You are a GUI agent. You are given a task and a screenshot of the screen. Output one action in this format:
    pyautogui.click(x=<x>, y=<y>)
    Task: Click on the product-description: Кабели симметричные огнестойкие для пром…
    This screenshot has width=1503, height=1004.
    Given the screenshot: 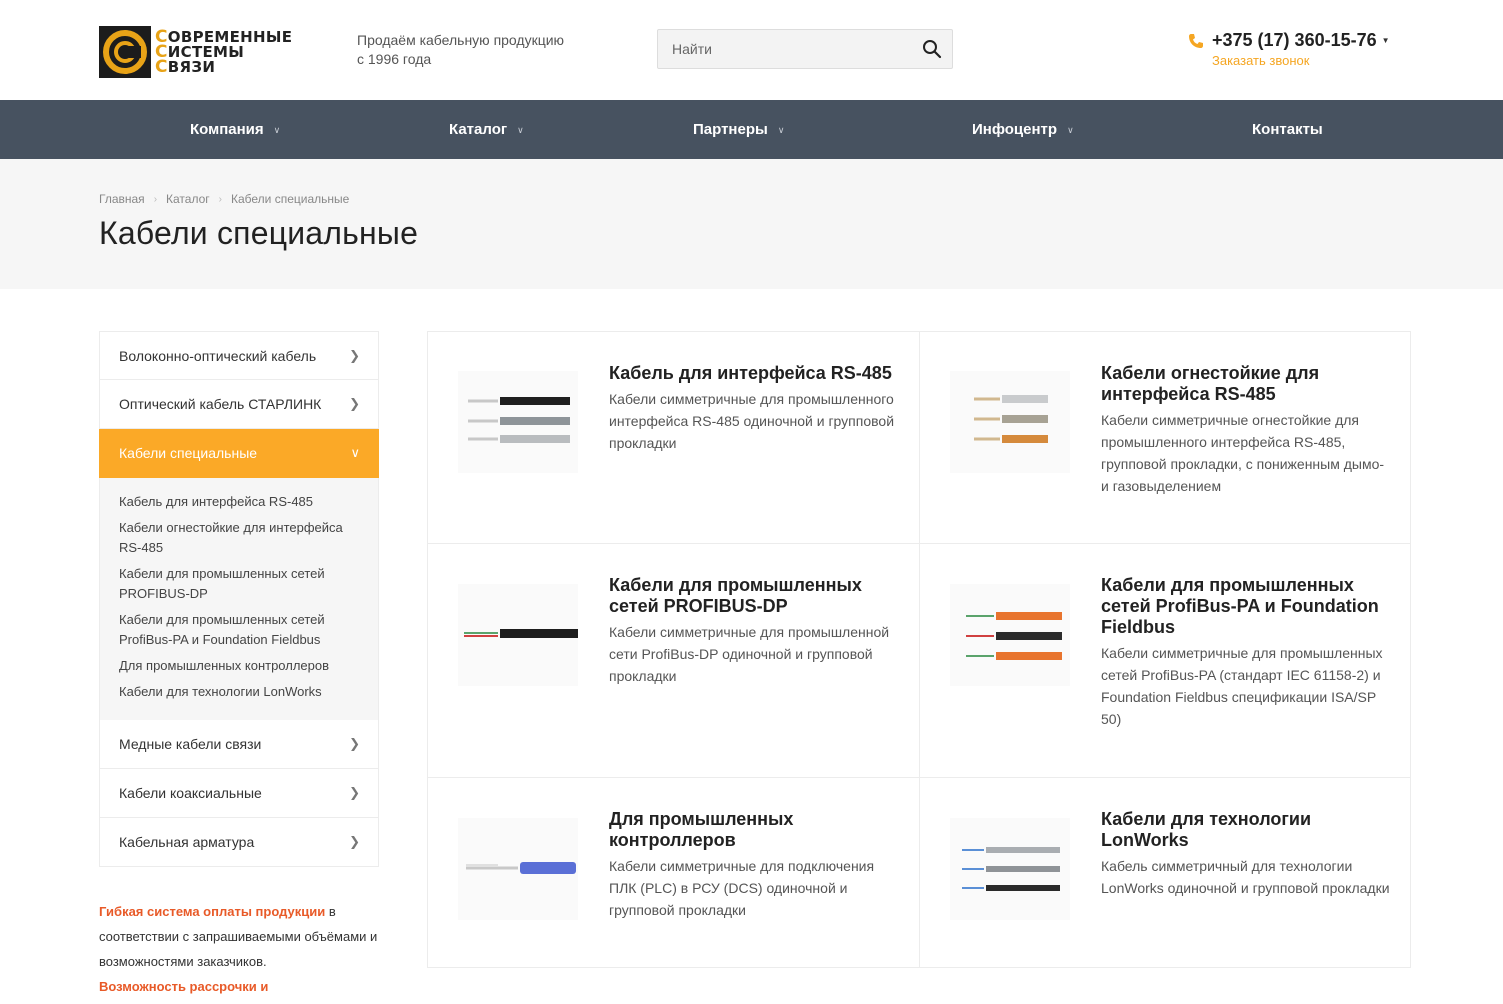 What is the action you would take?
    pyautogui.click(x=1243, y=453)
    